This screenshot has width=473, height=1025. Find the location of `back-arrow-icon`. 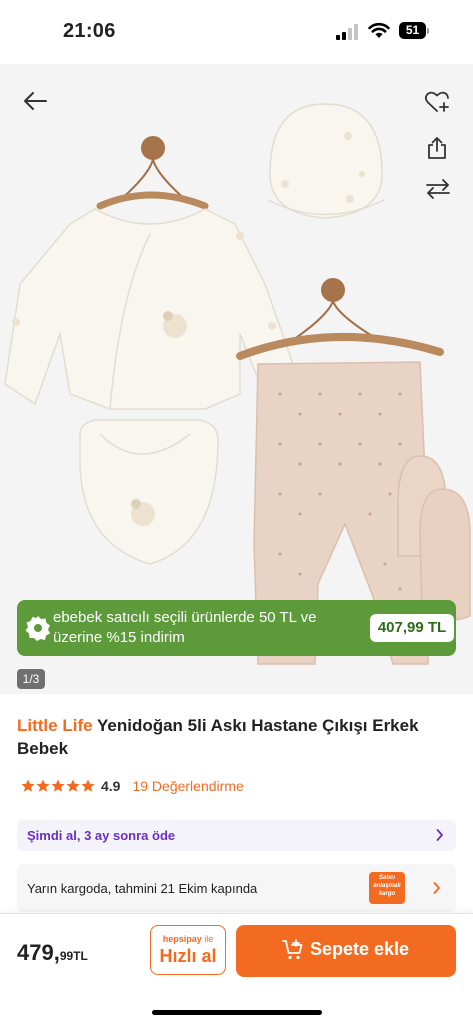

back-arrow-icon is located at coordinates (35, 101).